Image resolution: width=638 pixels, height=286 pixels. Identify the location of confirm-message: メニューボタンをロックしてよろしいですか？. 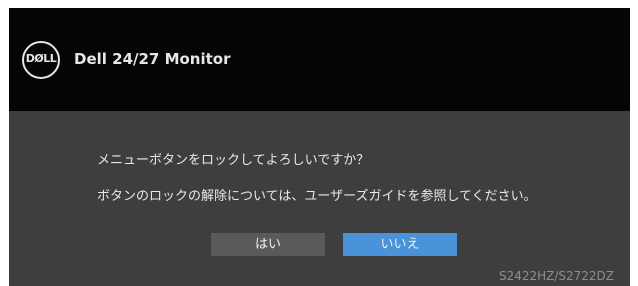
(233, 160).